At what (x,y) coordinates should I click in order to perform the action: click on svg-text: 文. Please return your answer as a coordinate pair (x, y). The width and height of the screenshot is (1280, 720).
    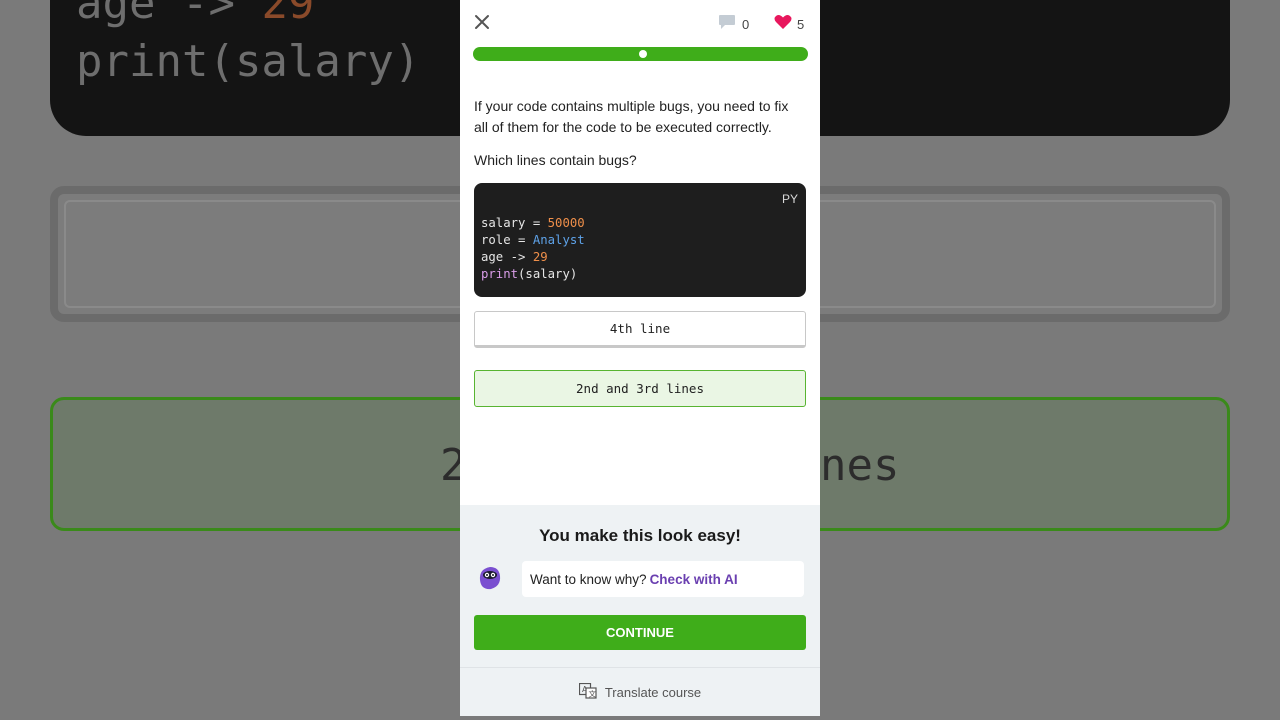
    Looking at the image, I should click on (592, 693).